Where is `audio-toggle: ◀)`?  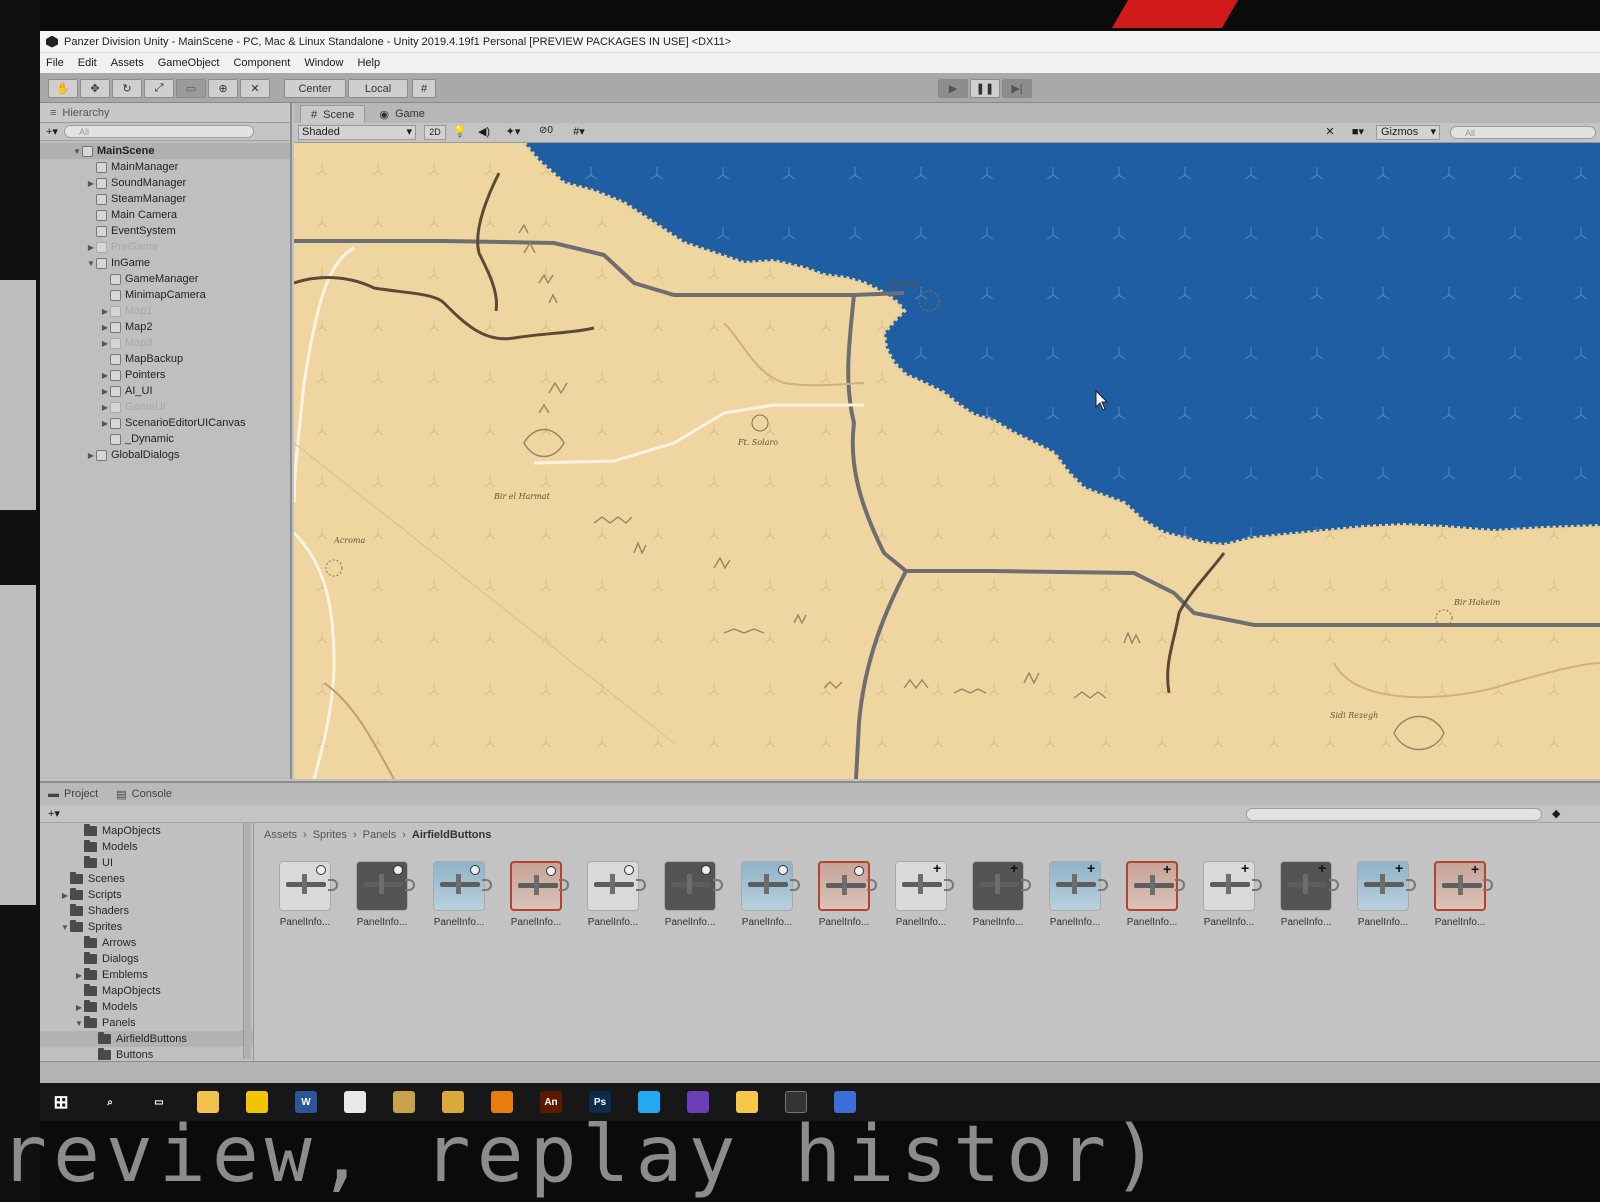
audio-toggle: ◀) is located at coordinates (484, 132).